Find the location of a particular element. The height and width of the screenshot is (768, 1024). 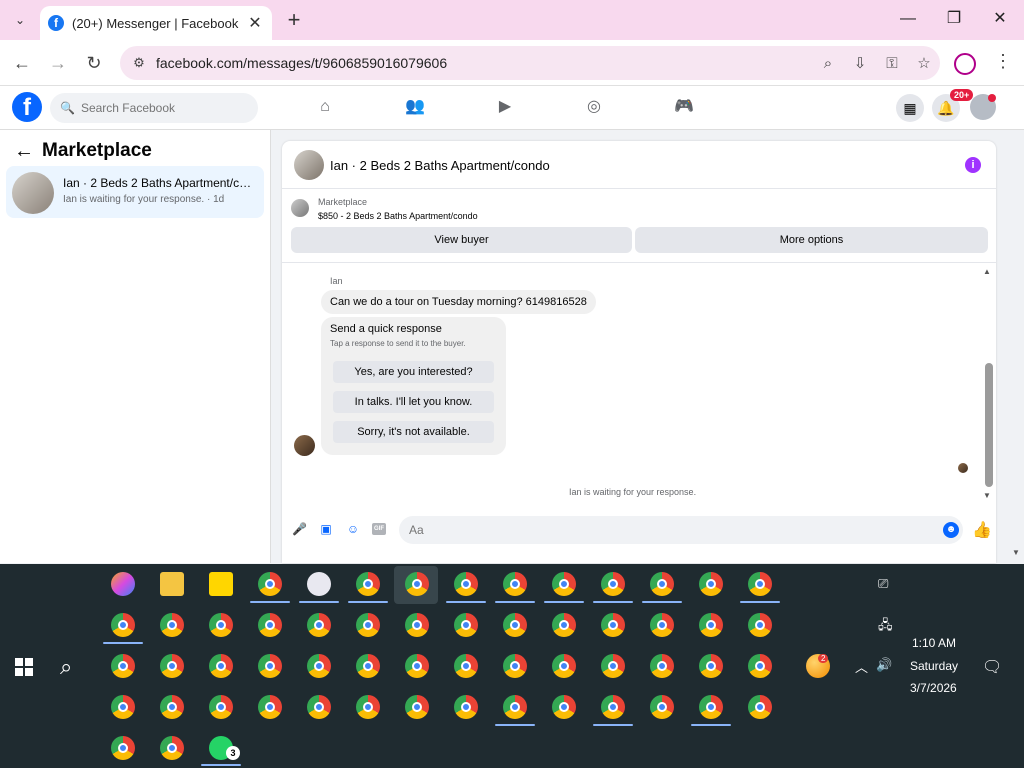

friends-icon: 👥 is located at coordinates (415, 107).